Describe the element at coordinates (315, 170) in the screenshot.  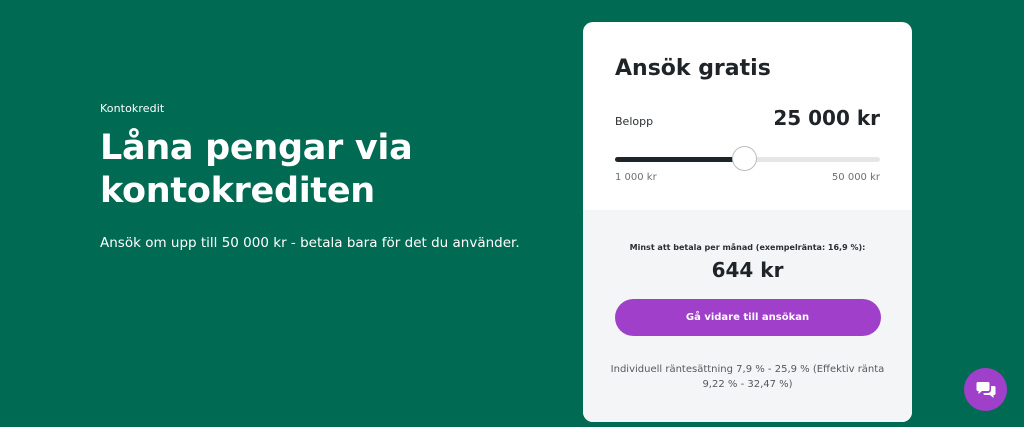
I see `page-title: Låna pengar via kontokrediten` at that location.